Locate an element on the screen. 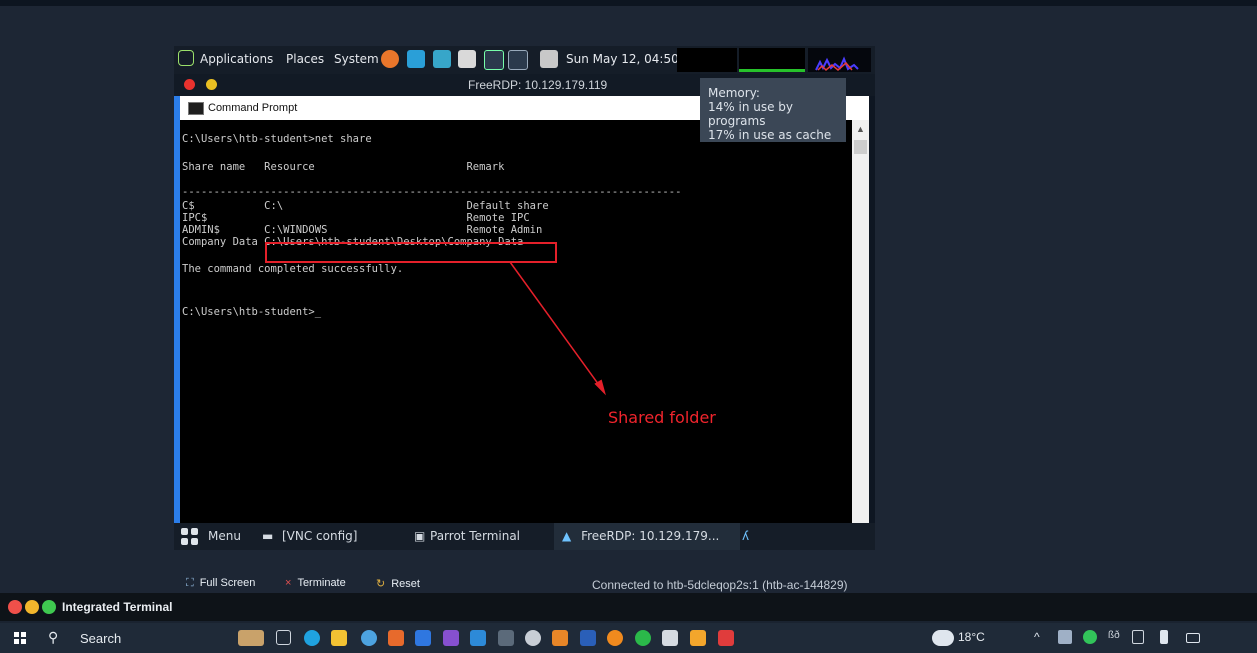 The height and width of the screenshot is (653, 1257). search-icon: ⚲ is located at coordinates (53, 637).